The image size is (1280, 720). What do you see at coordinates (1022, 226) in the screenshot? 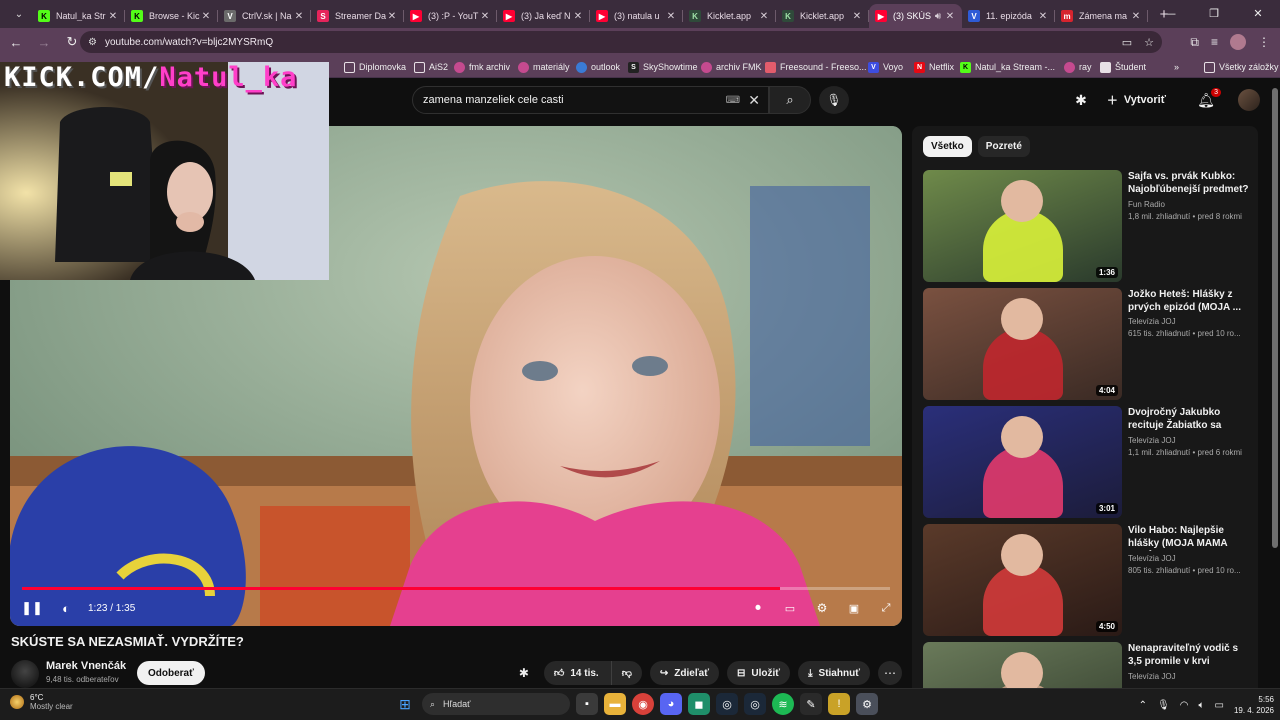
I see `video-thumbnail: 1:36` at bounding box center [1022, 226].